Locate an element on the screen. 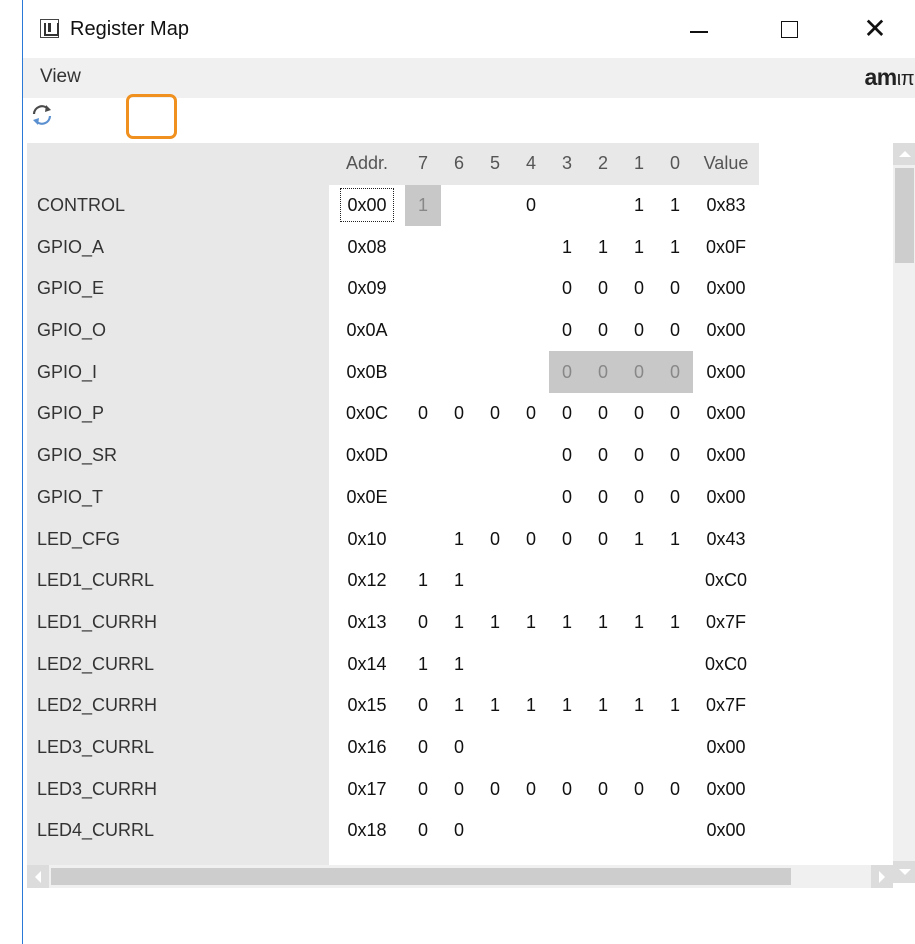 The width and height of the screenshot is (915, 944). table-row: LED2_CURRH 0x15 0 1 1 1 1 1 1 1 0x7F is located at coordinates (393, 705).